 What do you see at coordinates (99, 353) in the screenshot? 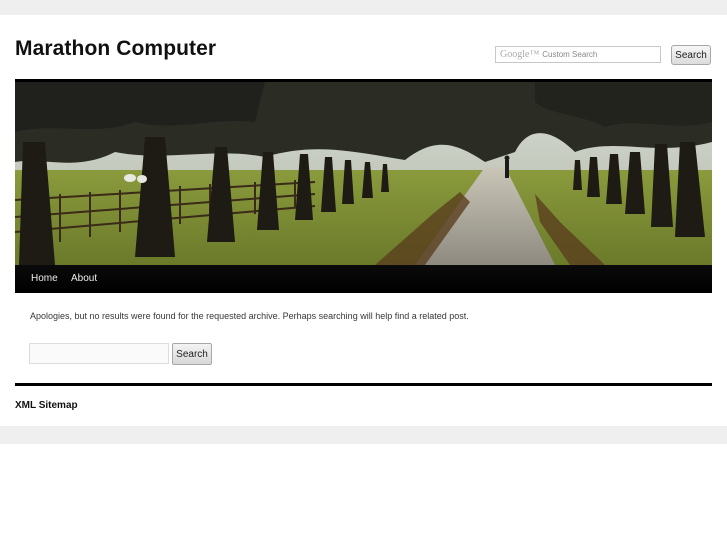
I see `search-input` at bounding box center [99, 353].